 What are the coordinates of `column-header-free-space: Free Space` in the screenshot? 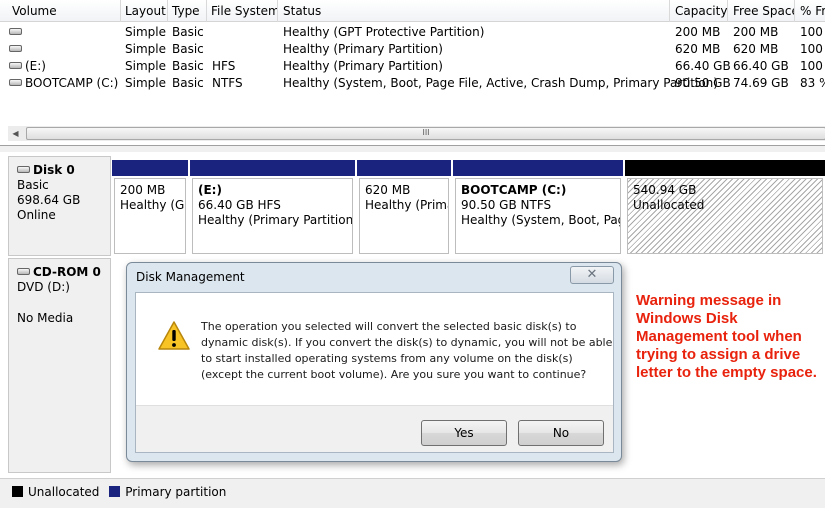 It's located at (761, 11).